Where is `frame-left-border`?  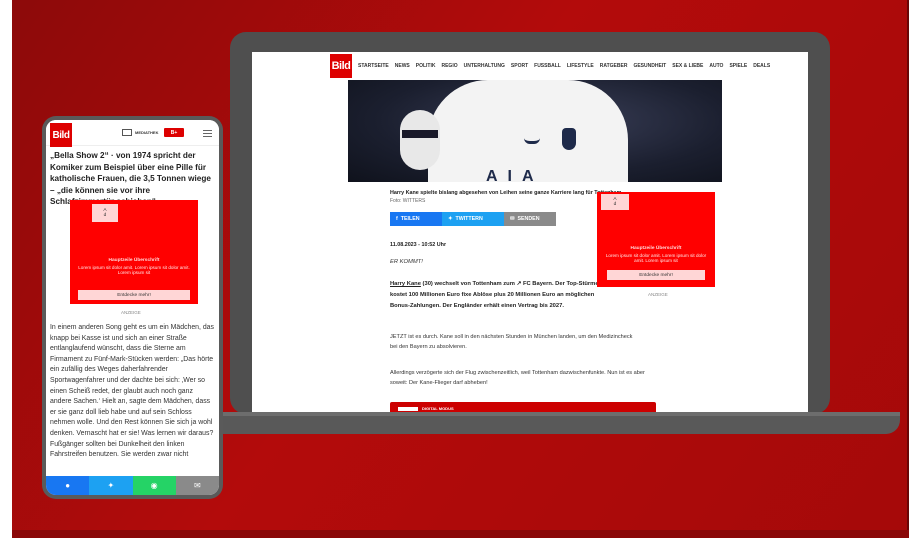
frame-left-border is located at coordinates (6, 269).